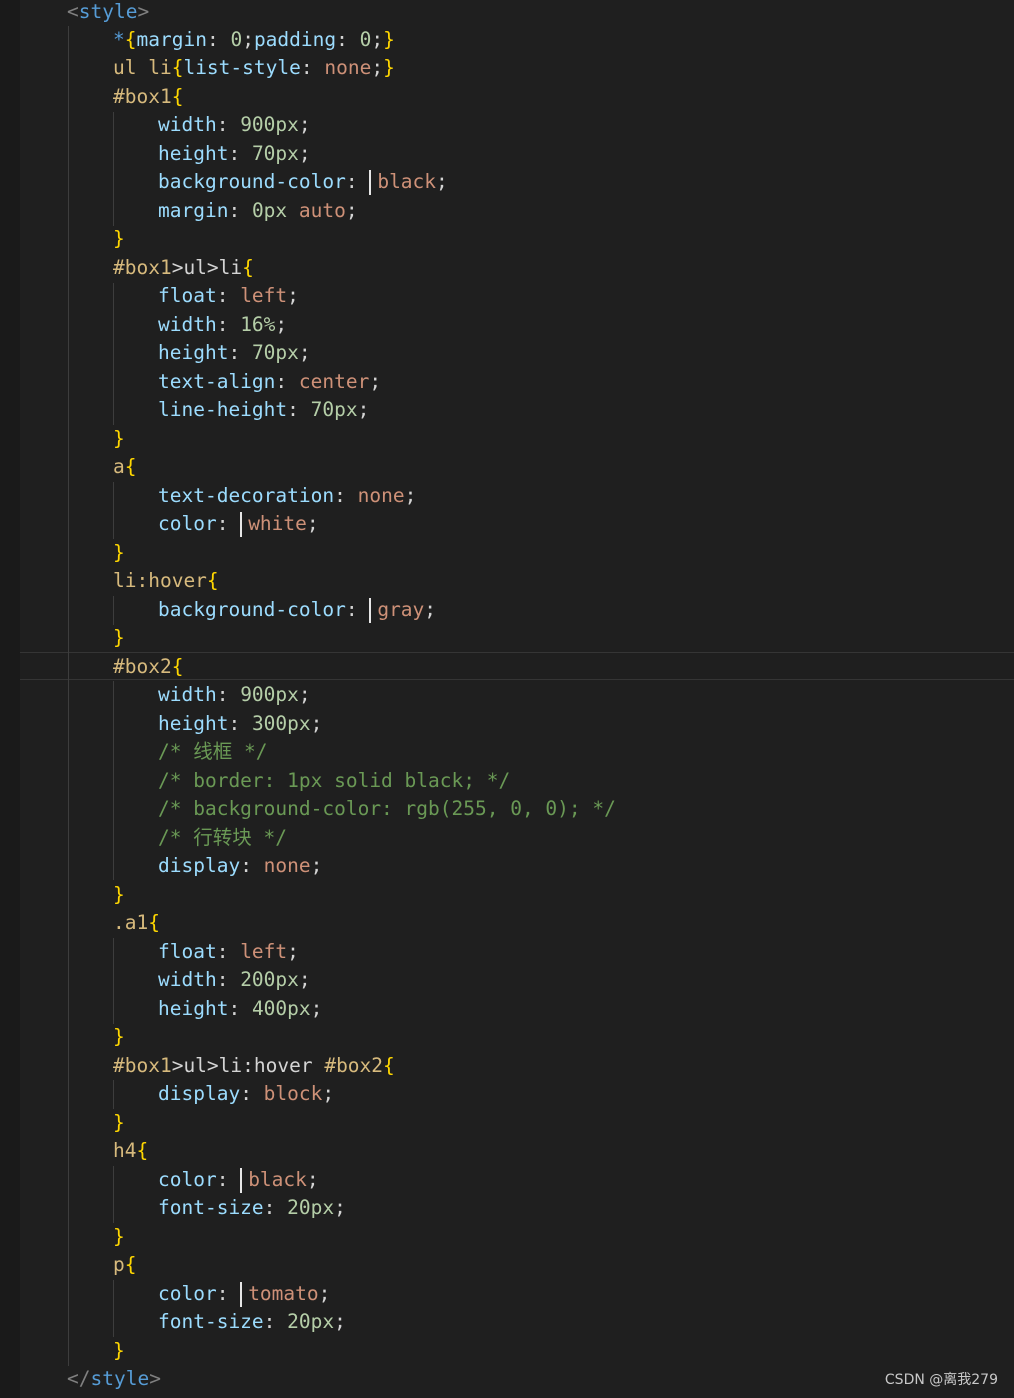 The width and height of the screenshot is (1014, 1398). Describe the element at coordinates (334, 780) in the screenshot. I see `code-line: /* border: 1px solid black; */` at that location.